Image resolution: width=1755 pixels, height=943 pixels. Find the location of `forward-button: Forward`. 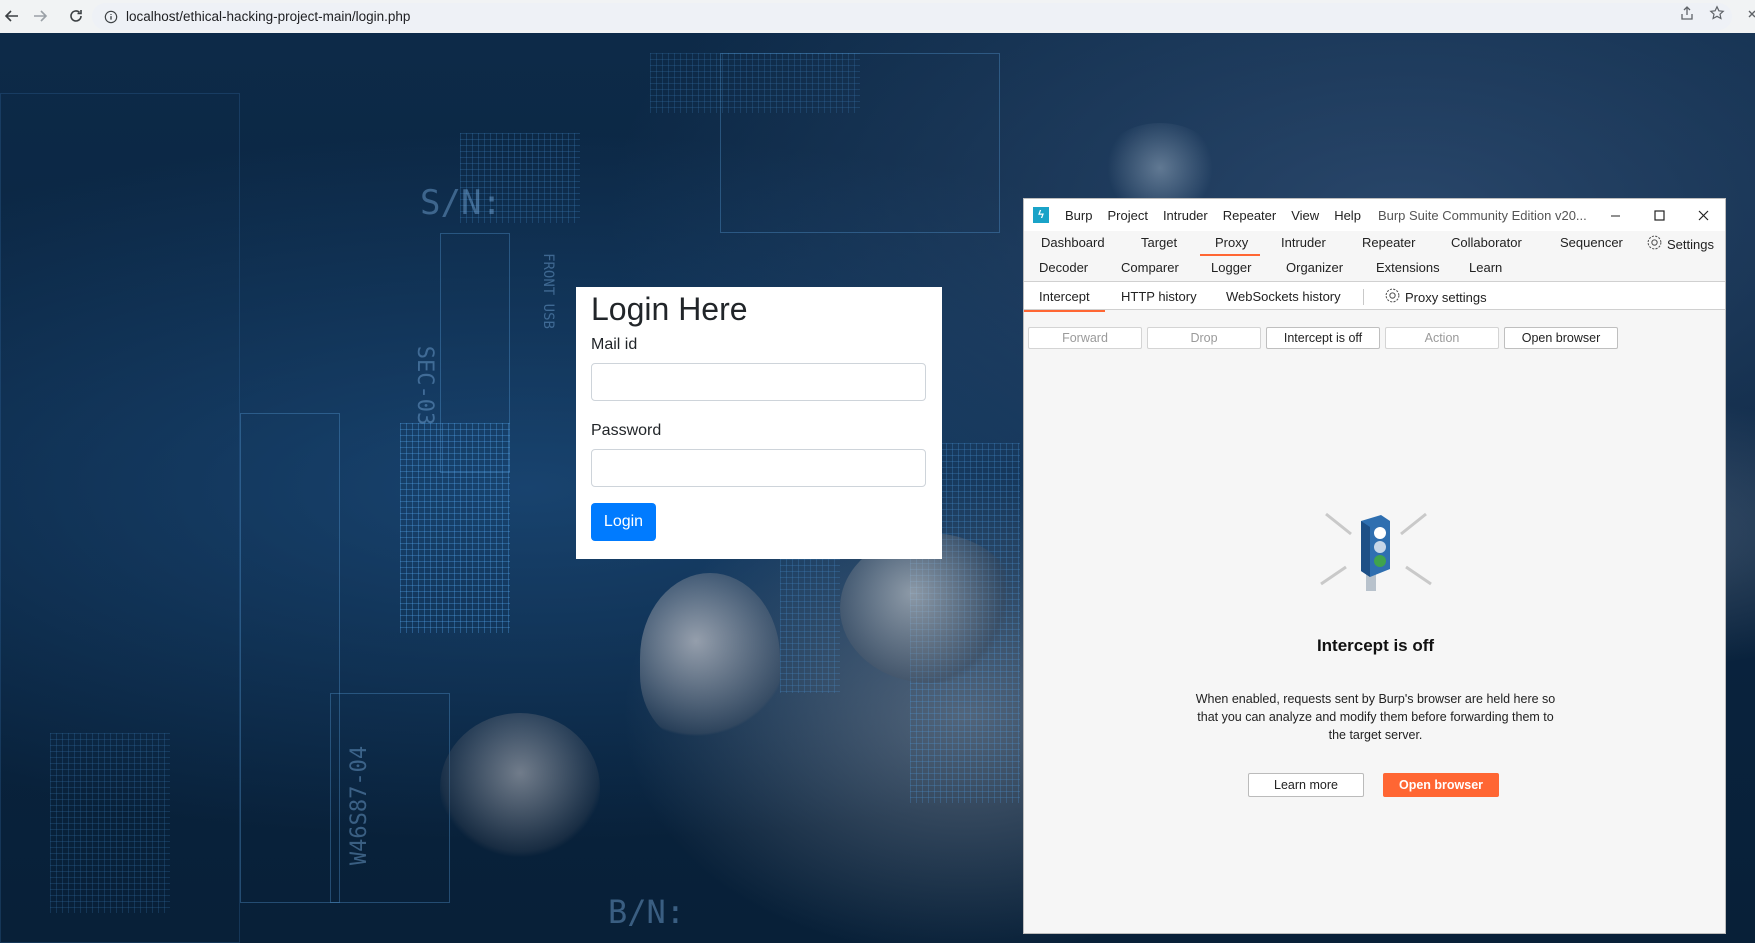

forward-button: Forward is located at coordinates (1085, 338).